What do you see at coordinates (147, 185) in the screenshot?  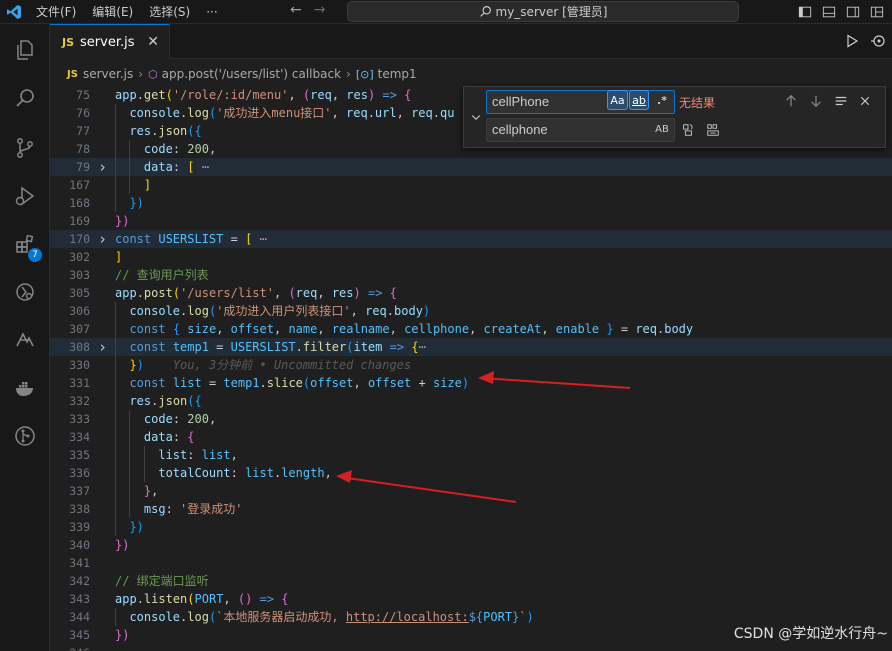 I see `code-text: ]` at bounding box center [147, 185].